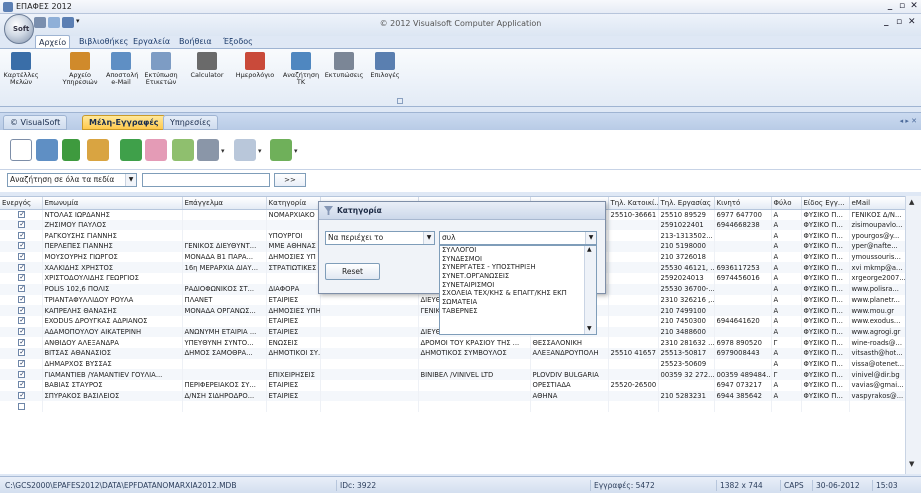 The height and width of the screenshot is (493, 921). Describe the element at coordinates (686, 246) in the screenshot. I see `table-cell: 210 5198000` at that location.